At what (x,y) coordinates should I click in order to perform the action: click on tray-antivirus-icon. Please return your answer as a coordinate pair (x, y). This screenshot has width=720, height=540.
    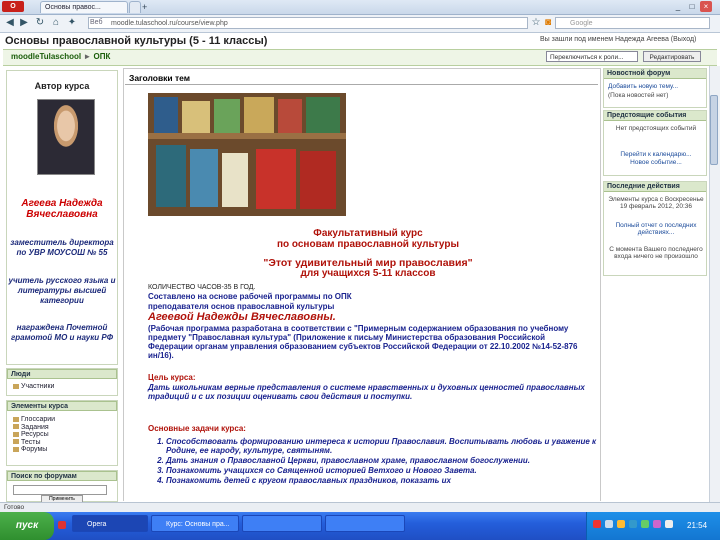
    Looking at the image, I should click on (621, 524).